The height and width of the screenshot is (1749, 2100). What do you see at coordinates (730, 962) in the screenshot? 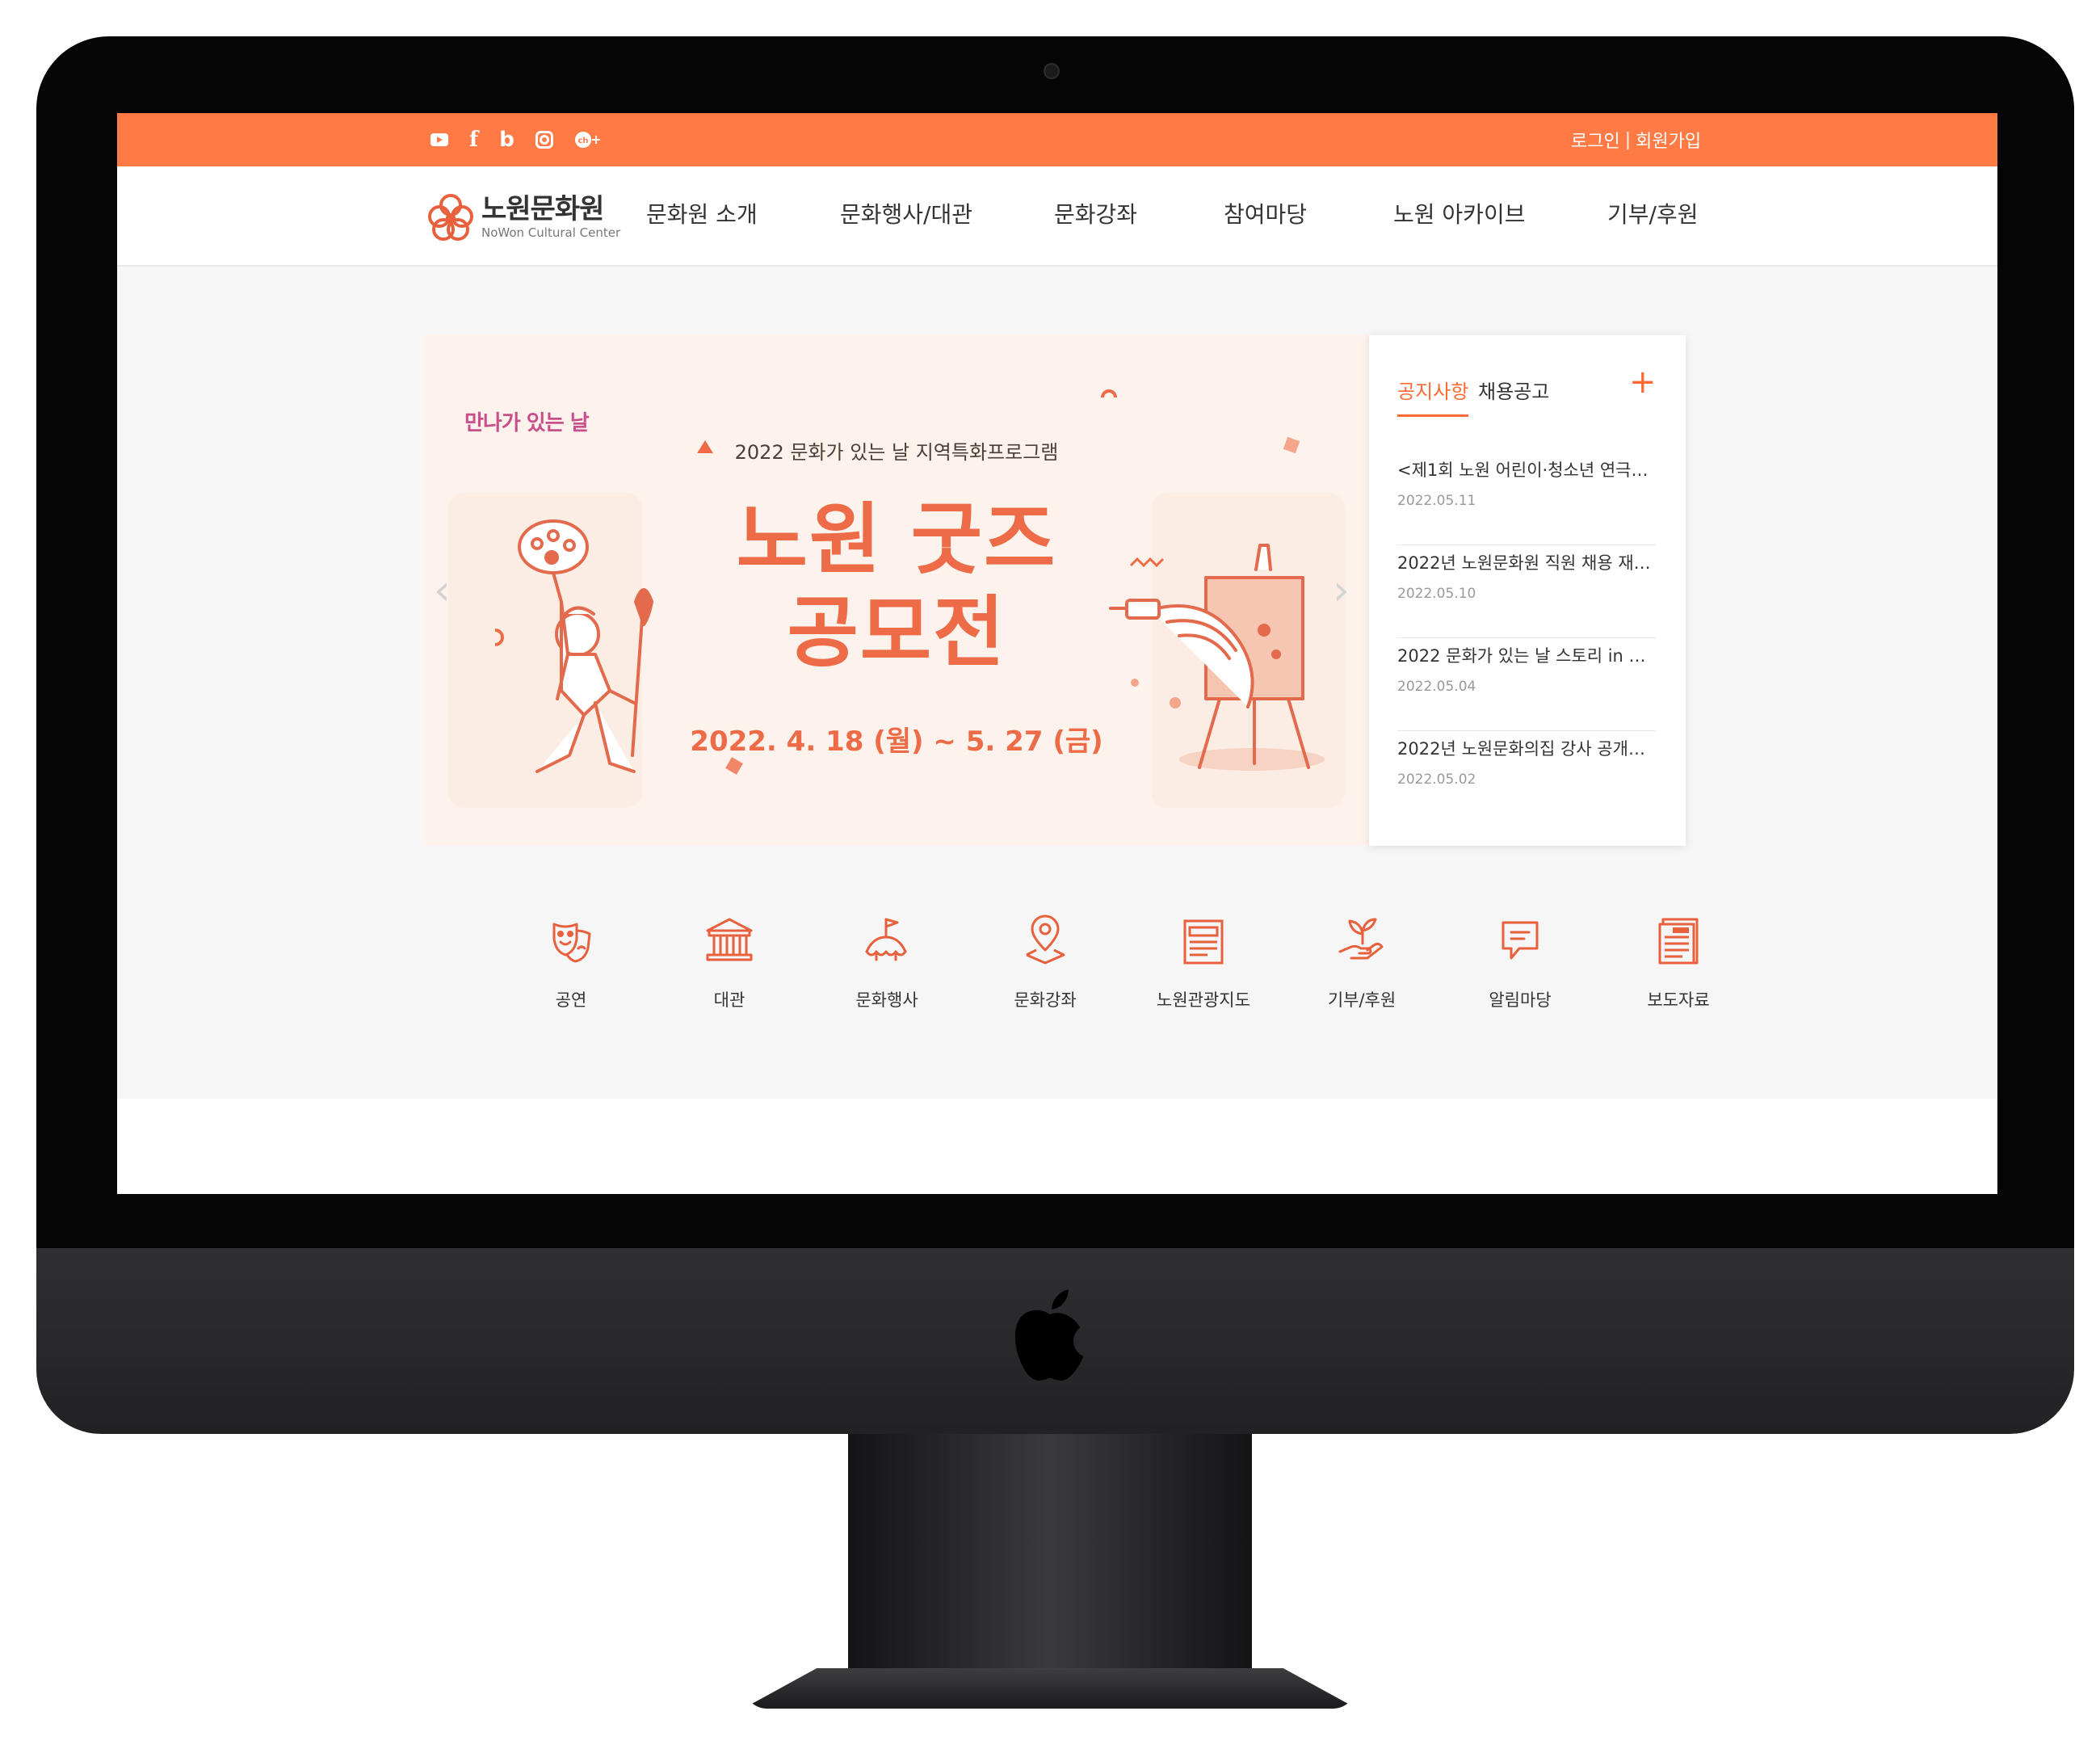
I see `quick-link-rental: 대관` at bounding box center [730, 962].